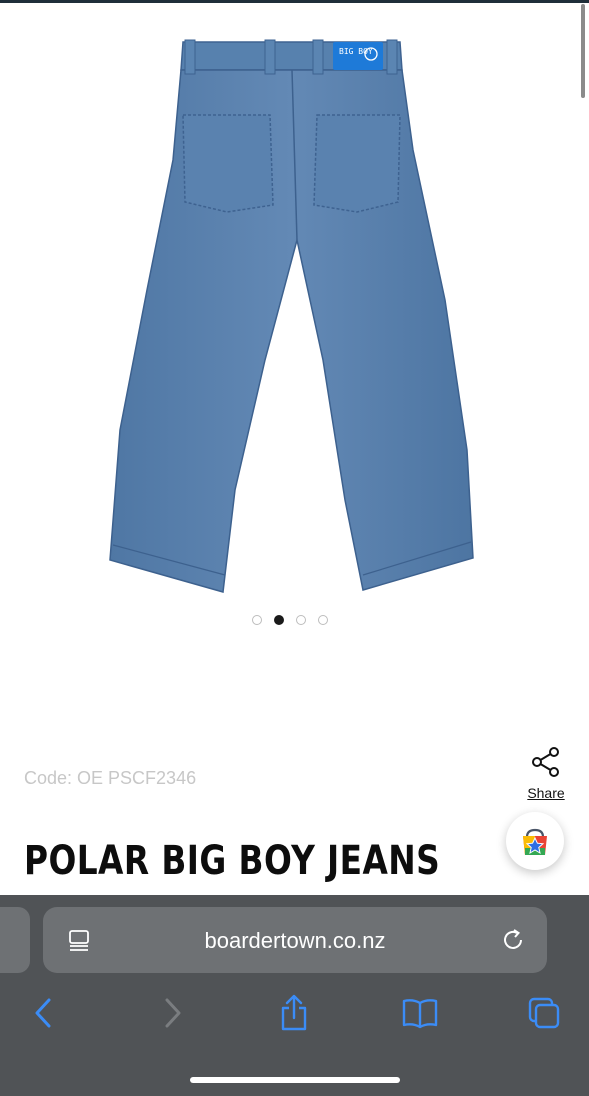 This screenshot has height=1096, width=589. I want to click on reload-icon, so click(513, 940).